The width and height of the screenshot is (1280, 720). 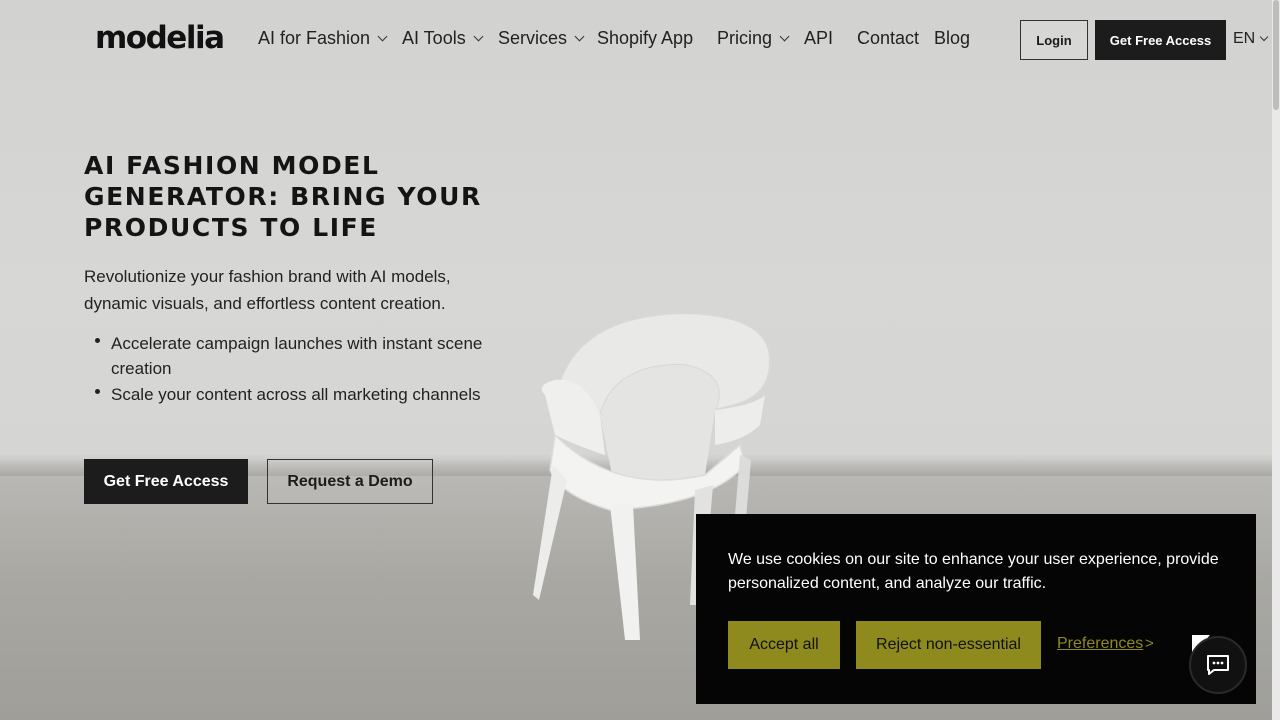 I want to click on nav-item-contact: Contact, so click(x=888, y=38).